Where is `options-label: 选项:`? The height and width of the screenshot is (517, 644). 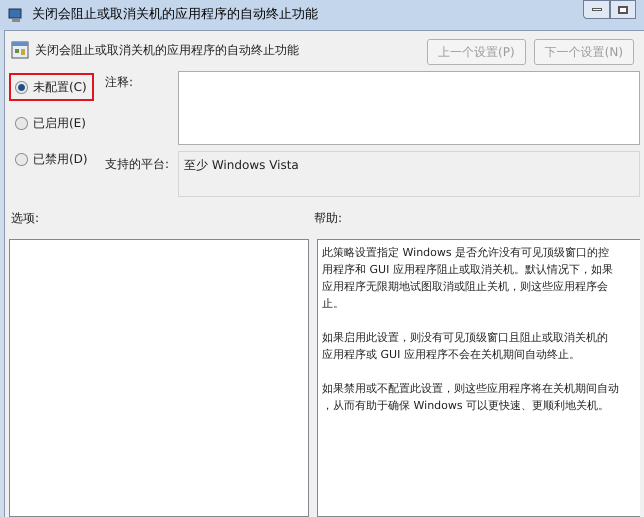 options-label: 选项: is located at coordinates (25, 218).